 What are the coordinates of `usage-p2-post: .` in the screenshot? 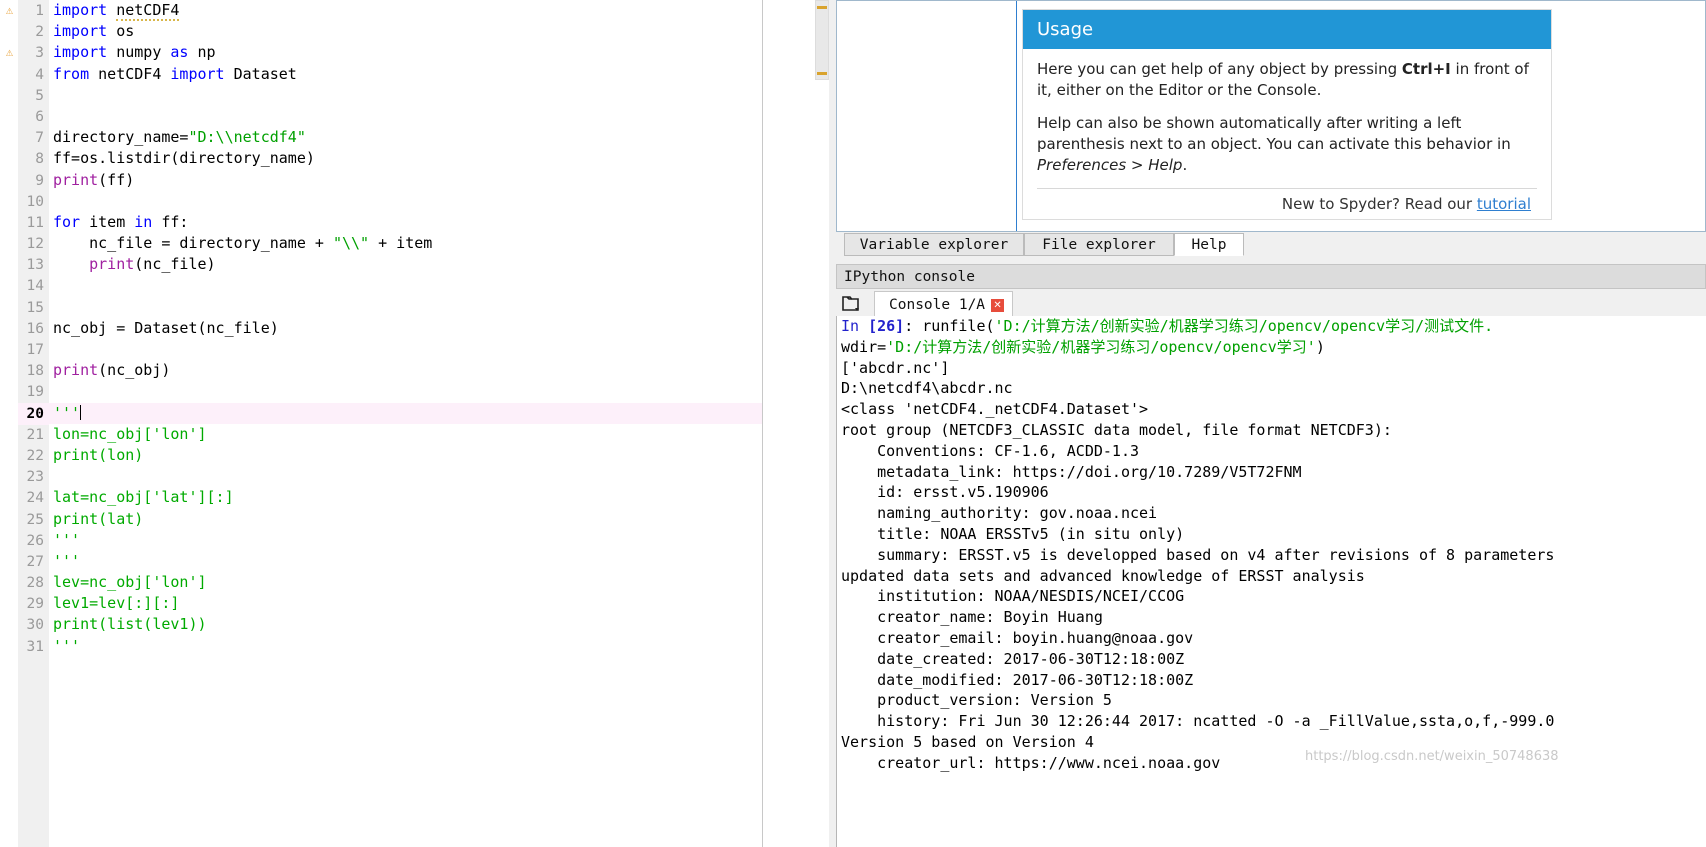 It's located at (1185, 165).